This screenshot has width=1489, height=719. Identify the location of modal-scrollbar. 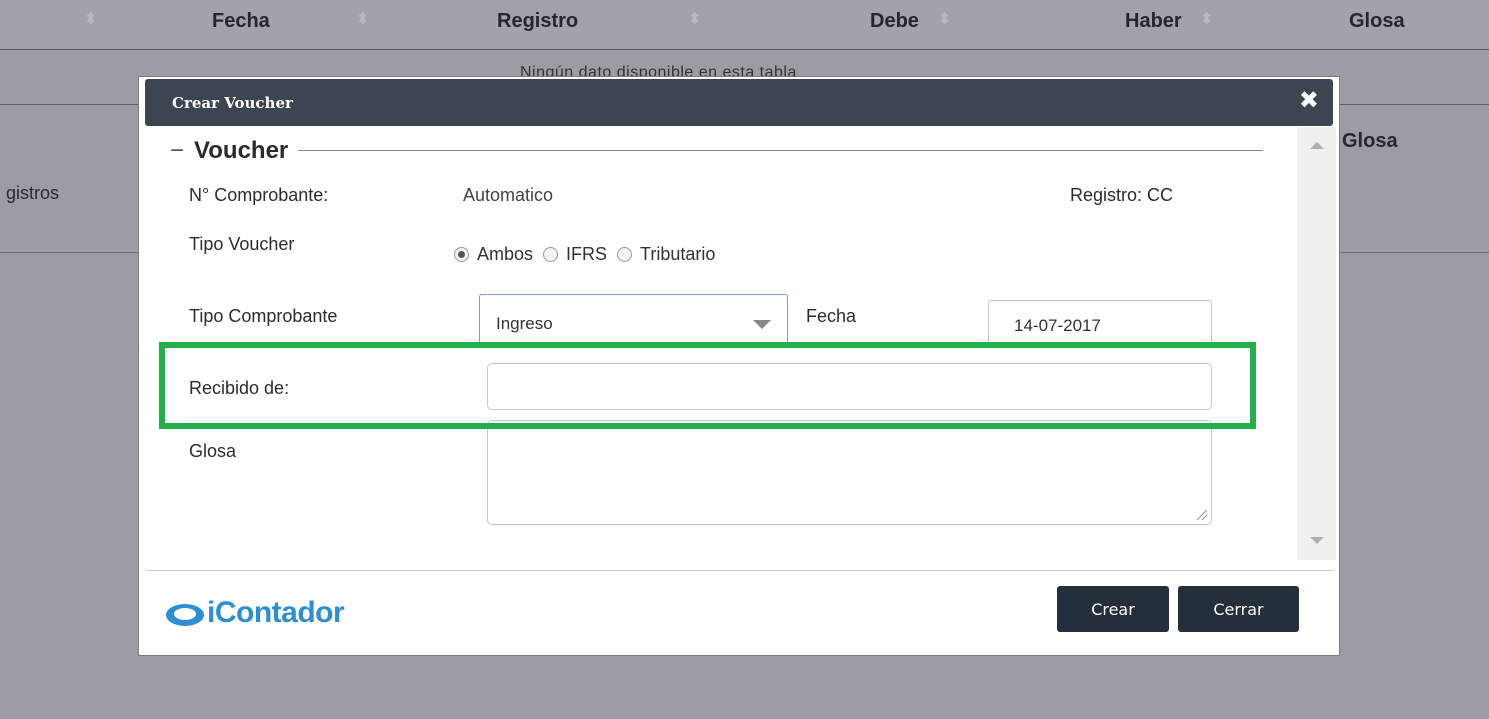
(1316, 343).